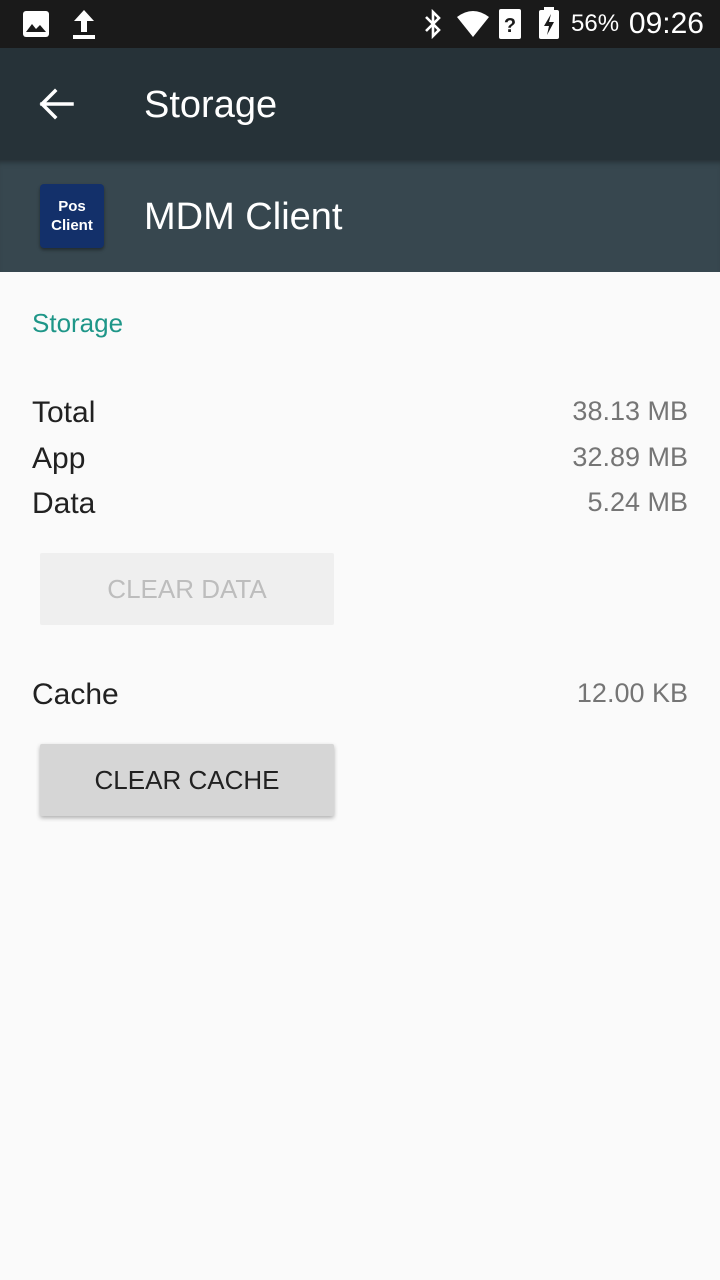  Describe the element at coordinates (211, 105) in the screenshot. I see `page-title: Storage` at that location.